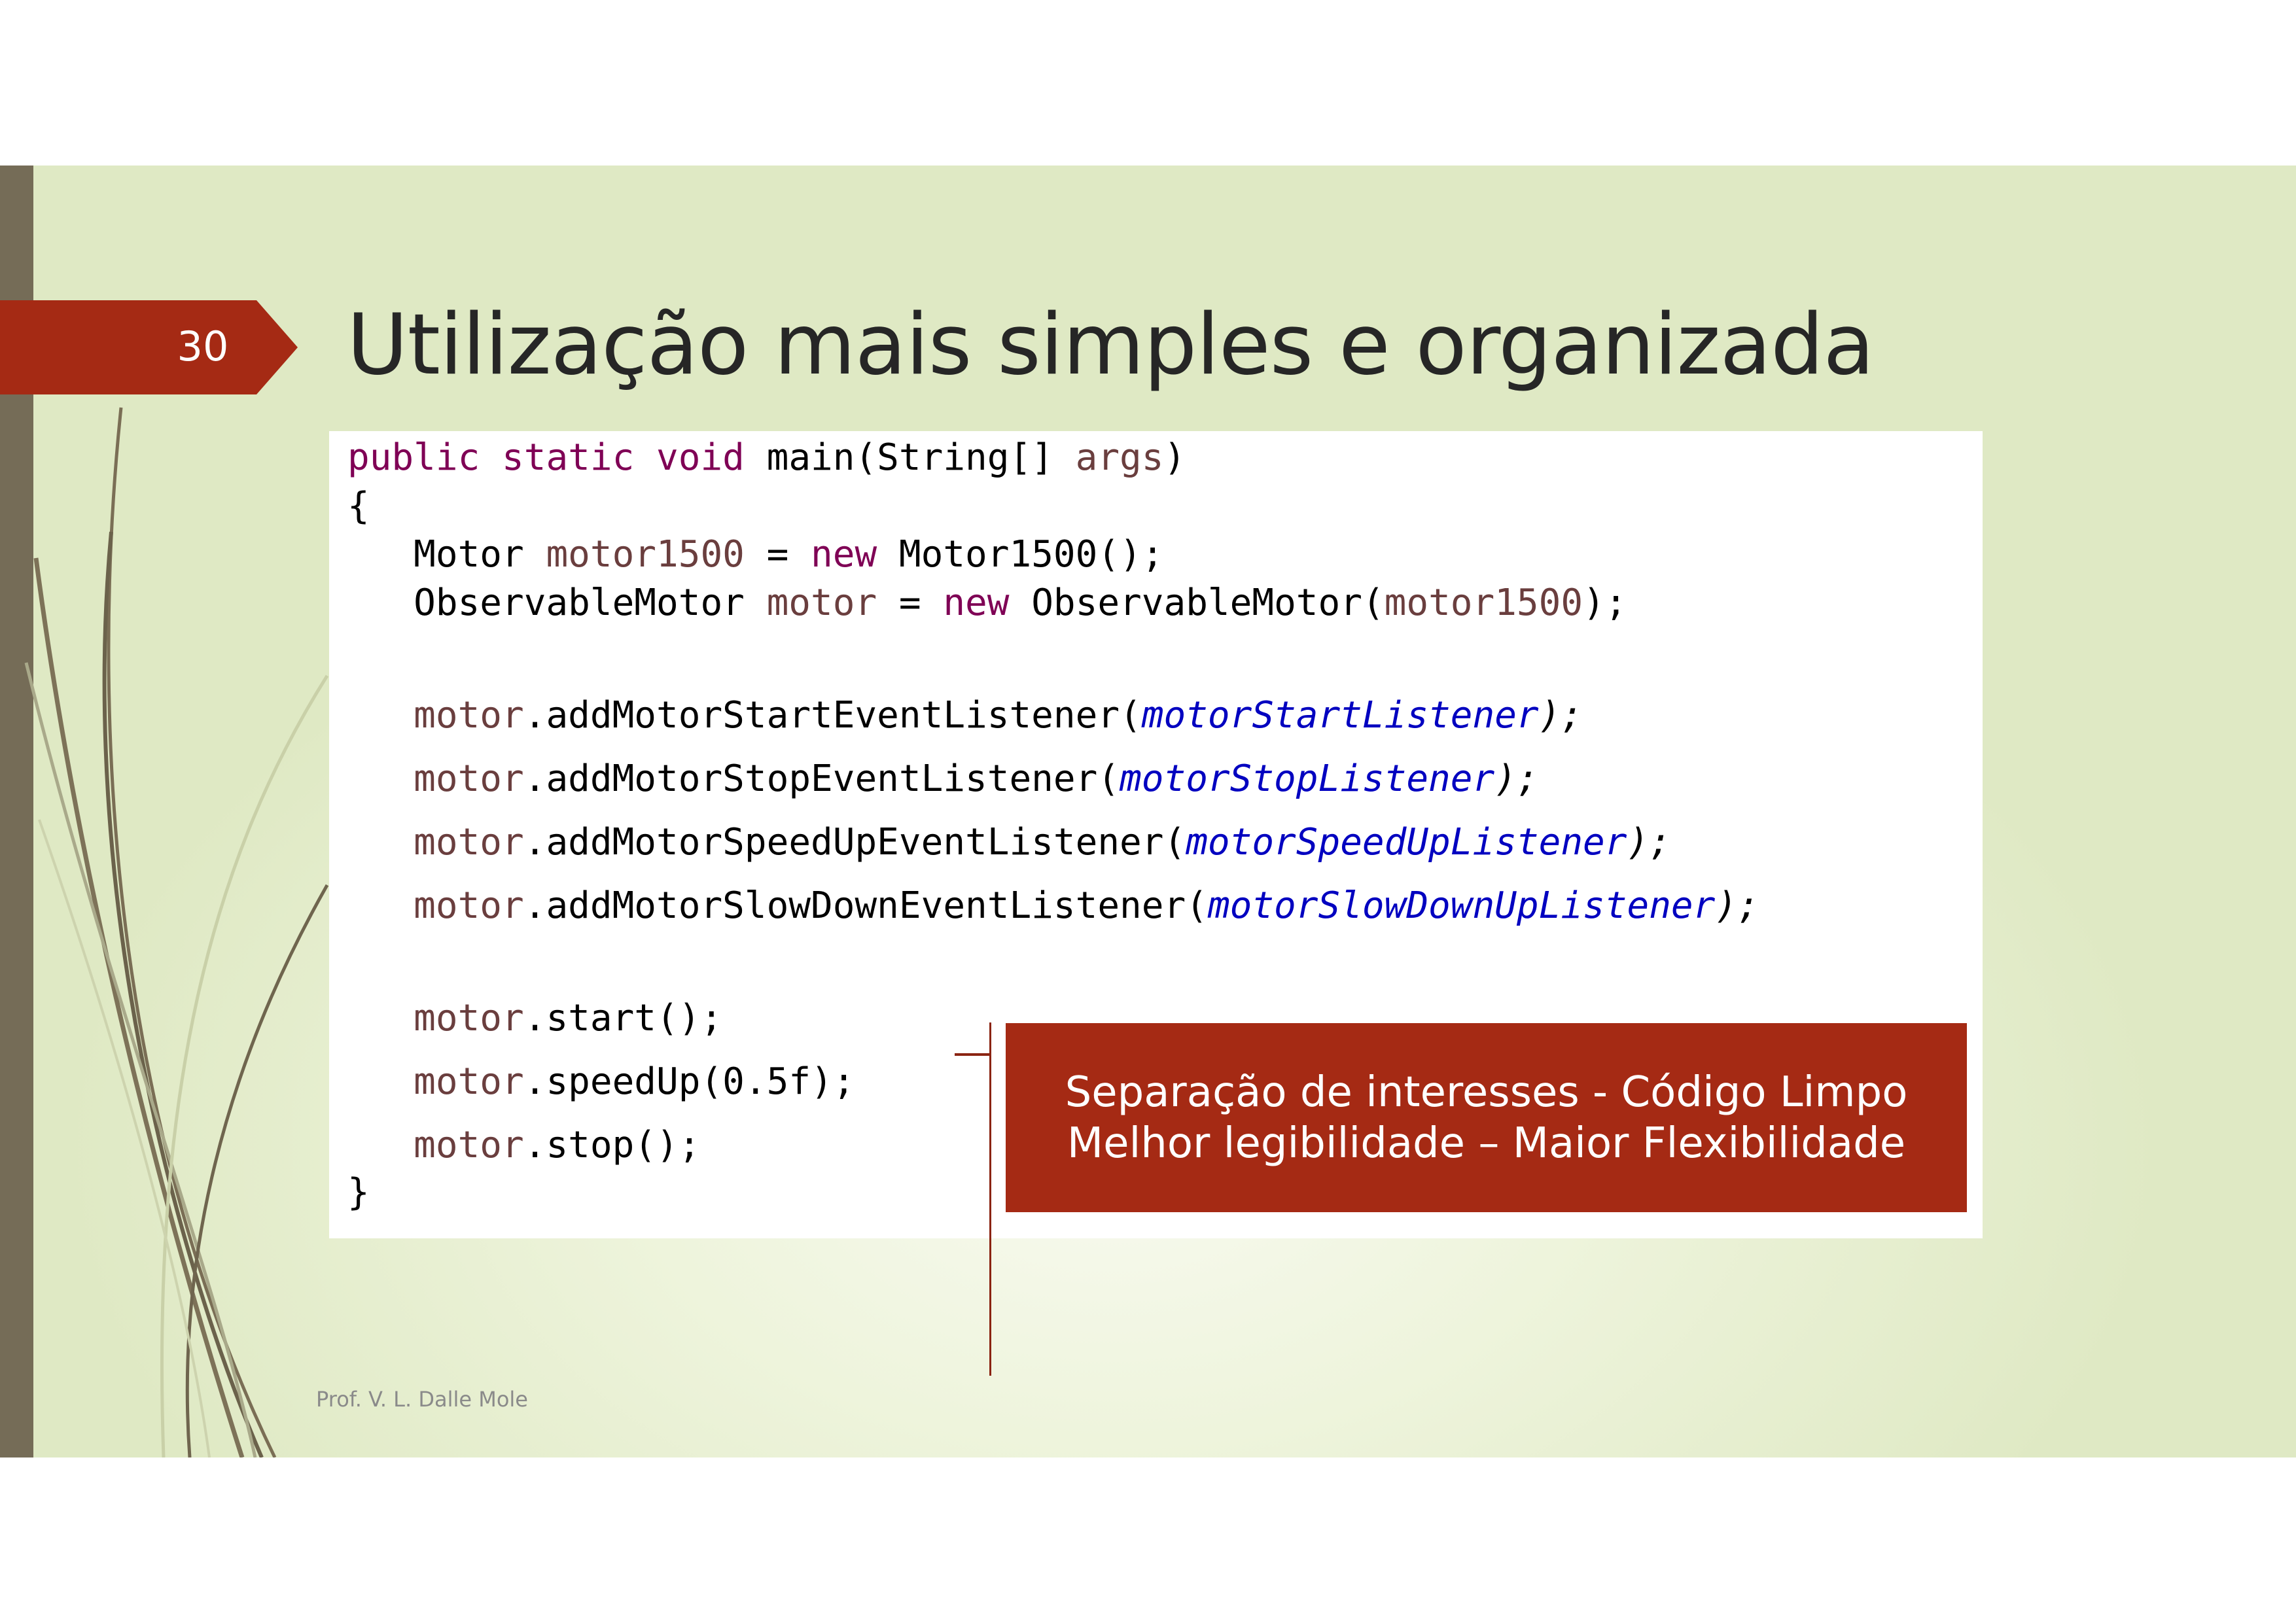 The height and width of the screenshot is (1623, 2296). What do you see at coordinates (1197, 603) in the screenshot?
I see `code-text: ObservableMotor(` at bounding box center [1197, 603].